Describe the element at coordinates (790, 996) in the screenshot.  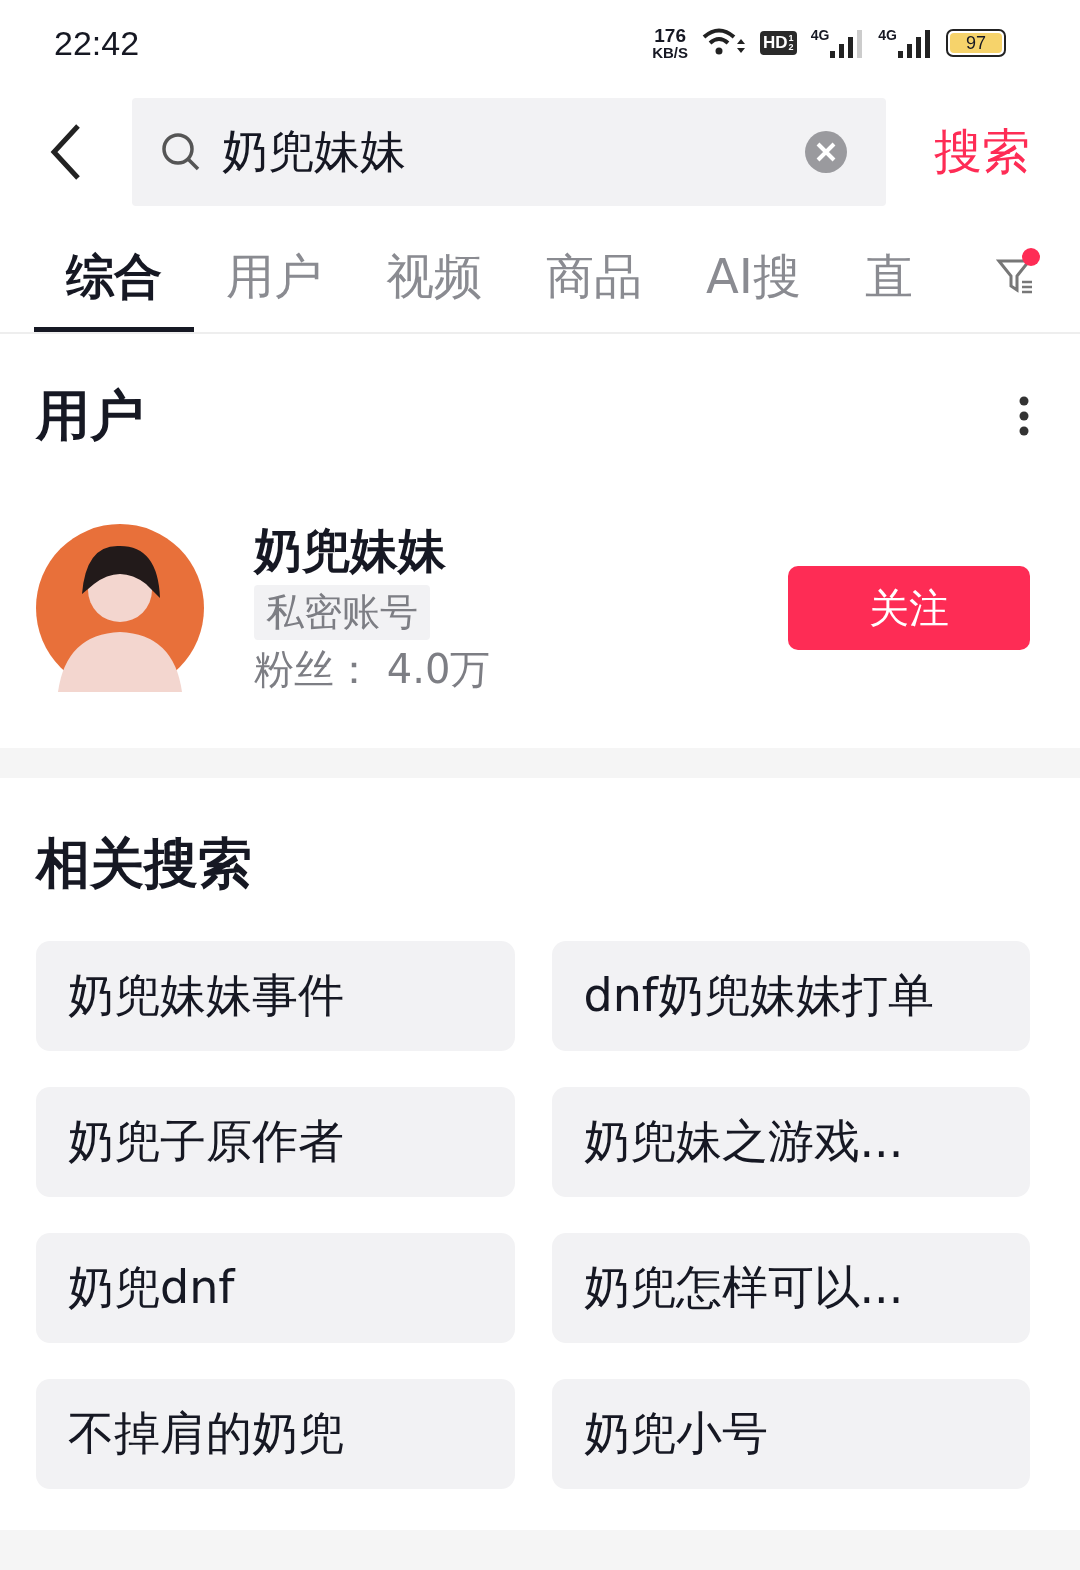
I see `related-search-chip: dnf奶兜妹妹打单` at that location.